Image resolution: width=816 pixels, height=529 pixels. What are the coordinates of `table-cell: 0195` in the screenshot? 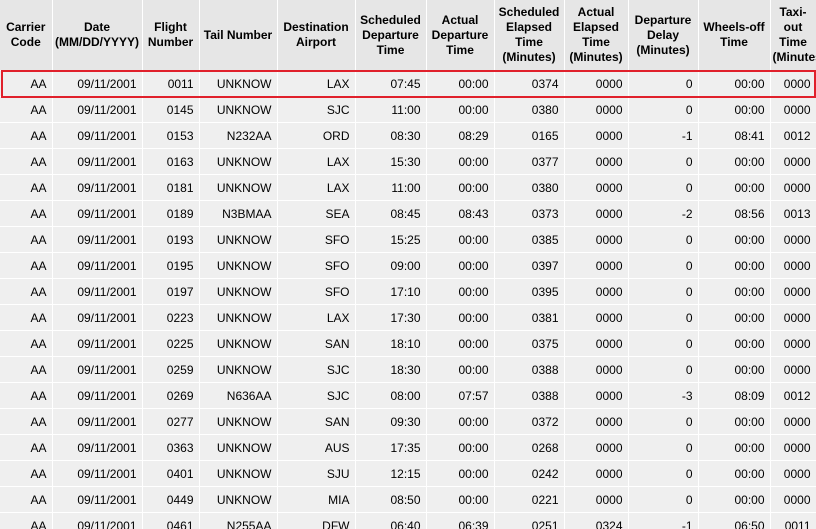 It's located at (171, 265).